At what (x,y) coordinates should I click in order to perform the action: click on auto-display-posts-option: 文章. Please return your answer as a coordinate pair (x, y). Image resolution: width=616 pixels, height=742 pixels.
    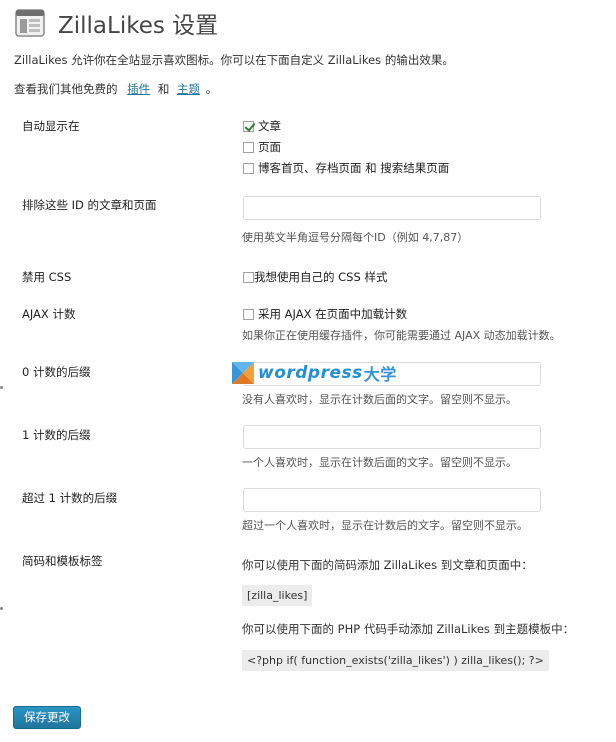
    Looking at the image, I should click on (262, 126).